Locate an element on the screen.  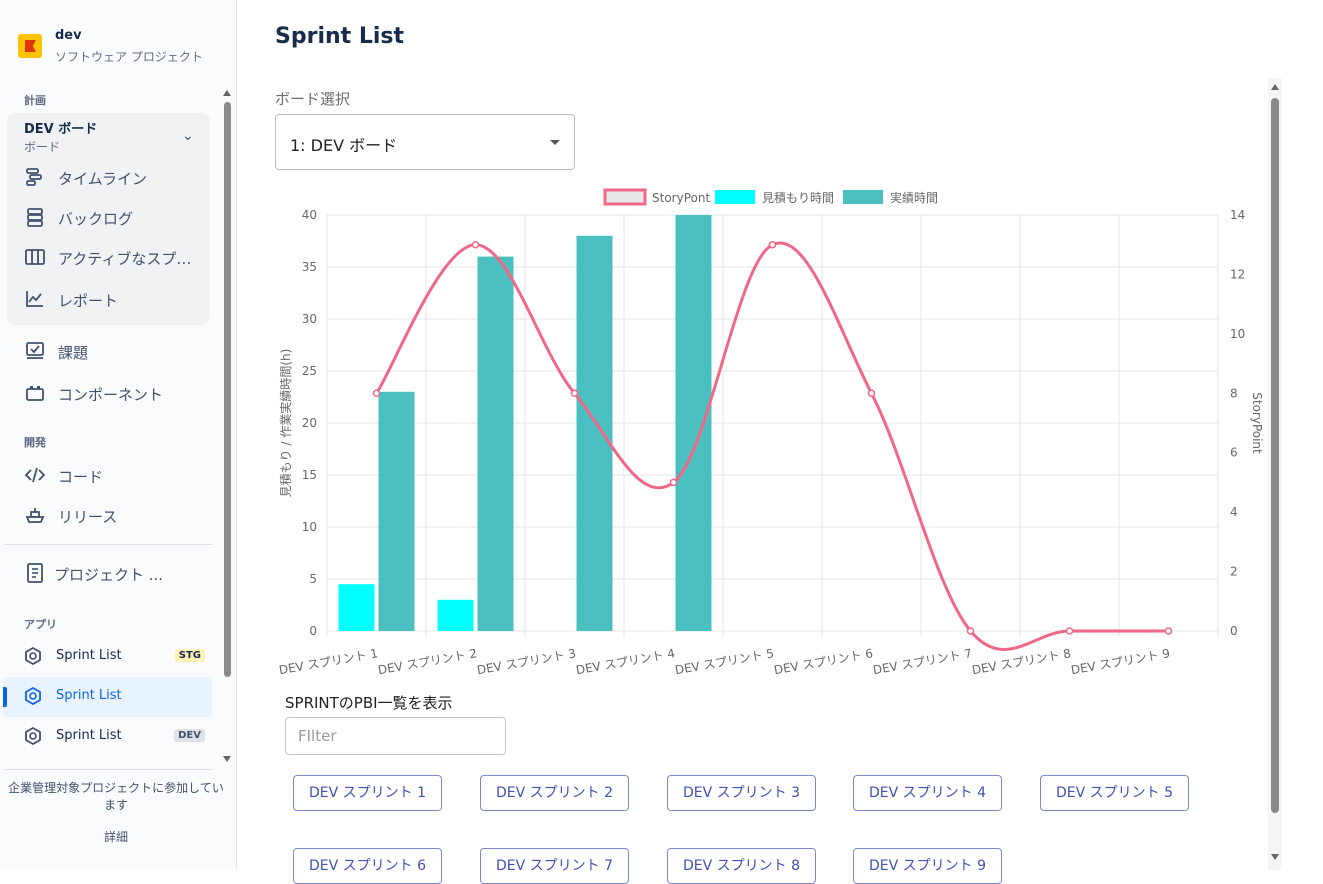
sidebar-app-sprint-list-dev: Sprint List DEV is located at coordinates (116, 737).